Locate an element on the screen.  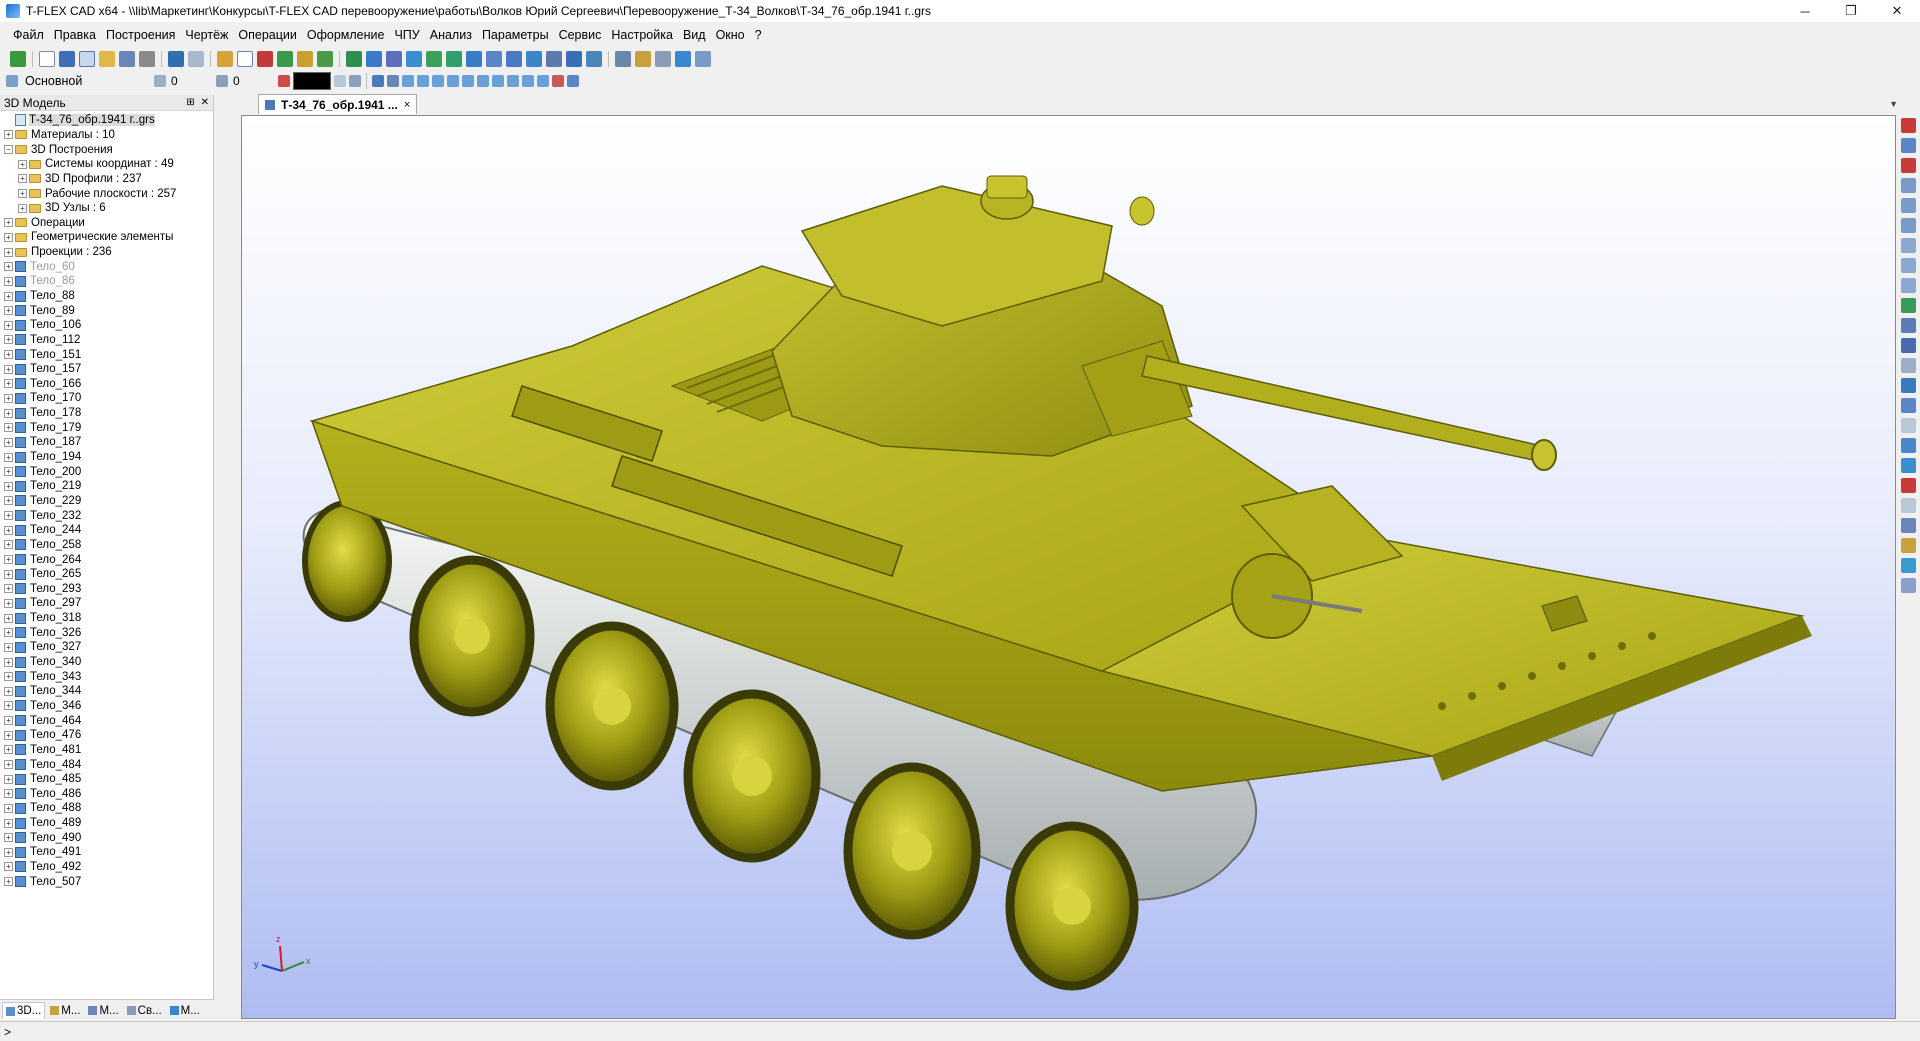
loft-icon is located at coordinates (394, 59).